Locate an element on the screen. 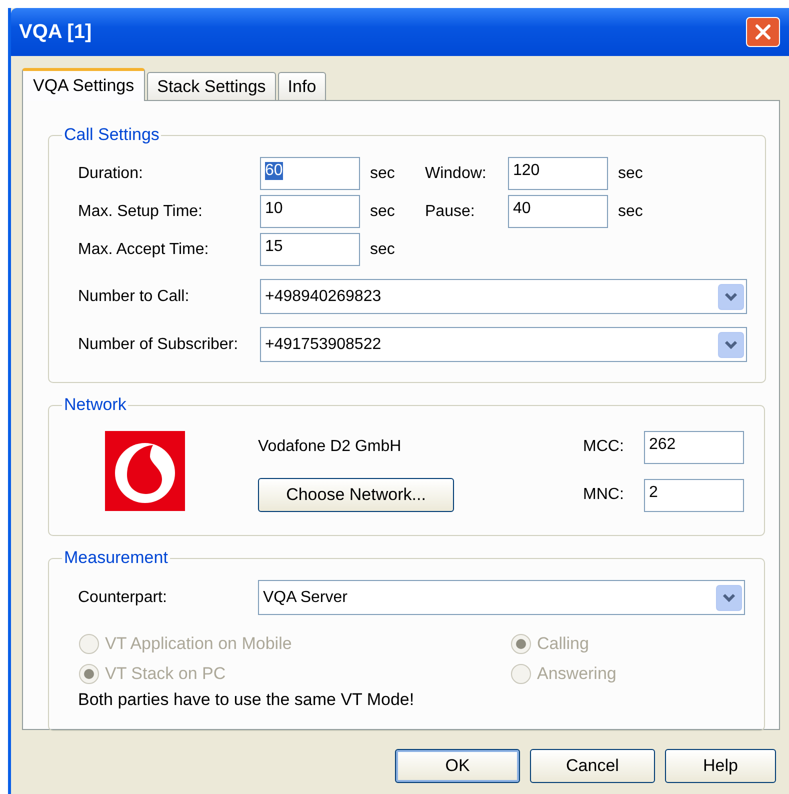 The image size is (789, 794). input-field: 2 is located at coordinates (694, 495).